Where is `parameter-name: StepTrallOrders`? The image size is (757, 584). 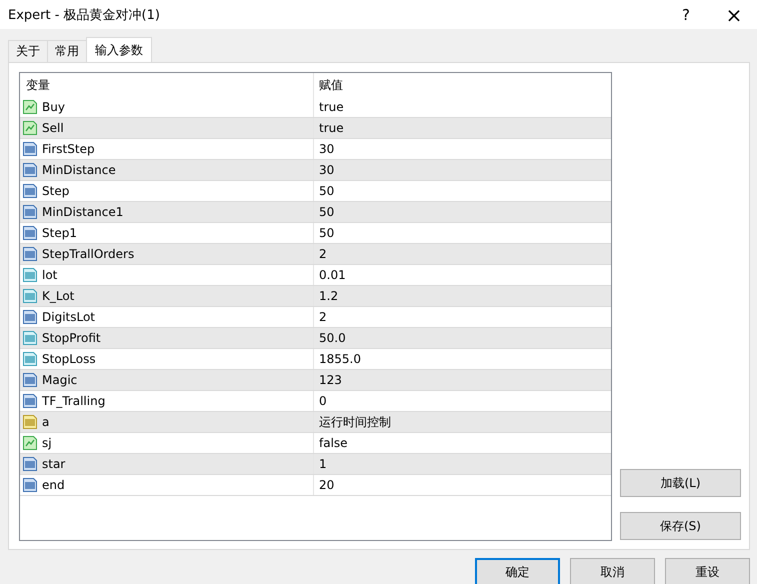 parameter-name: StepTrallOrders is located at coordinates (88, 254).